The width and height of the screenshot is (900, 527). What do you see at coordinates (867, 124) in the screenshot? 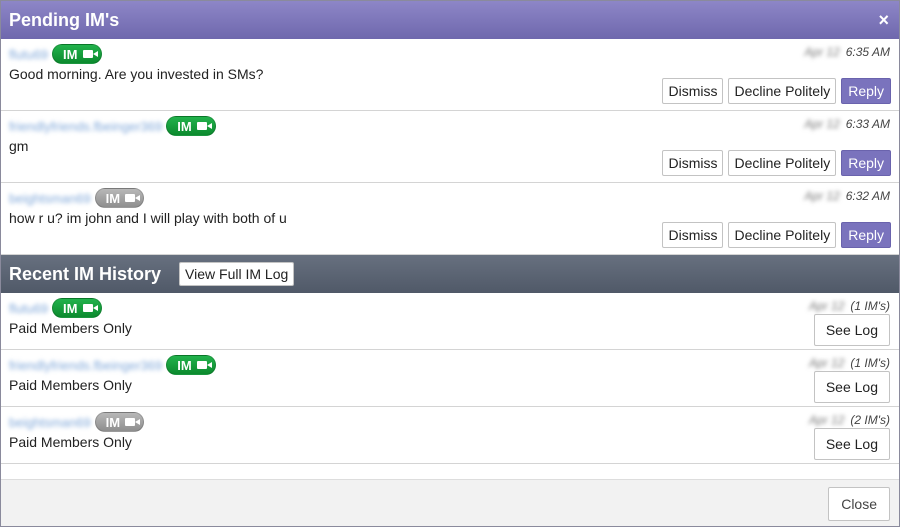
I see `message-time: 6:33 AM` at bounding box center [867, 124].